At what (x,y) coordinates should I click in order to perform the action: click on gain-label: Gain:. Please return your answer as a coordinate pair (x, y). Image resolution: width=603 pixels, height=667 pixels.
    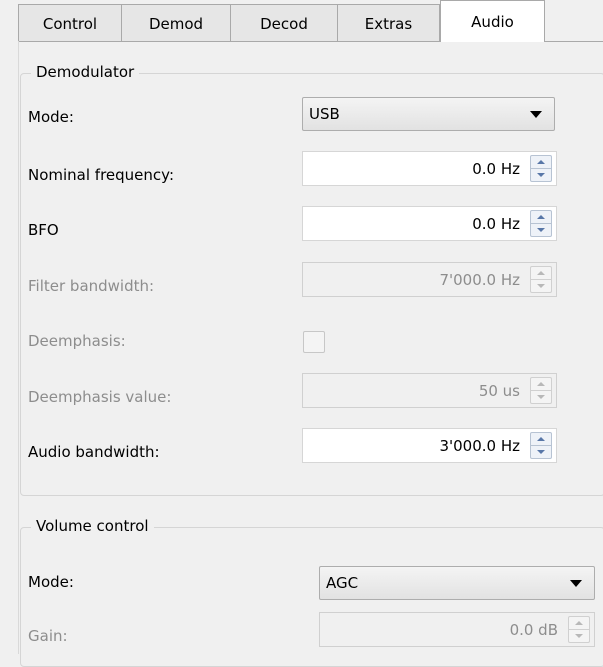
    Looking at the image, I should click on (48, 636).